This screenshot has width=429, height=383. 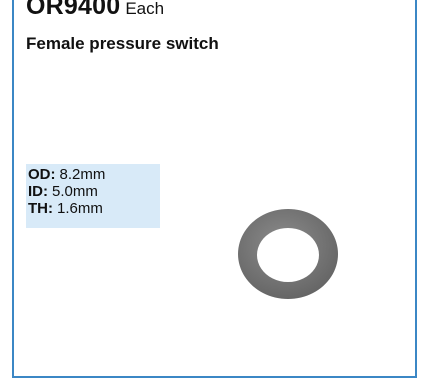 I want to click on spec-box: OD: 8.2mm ID: 5.0mm TH: 1.6mm, so click(x=93, y=196).